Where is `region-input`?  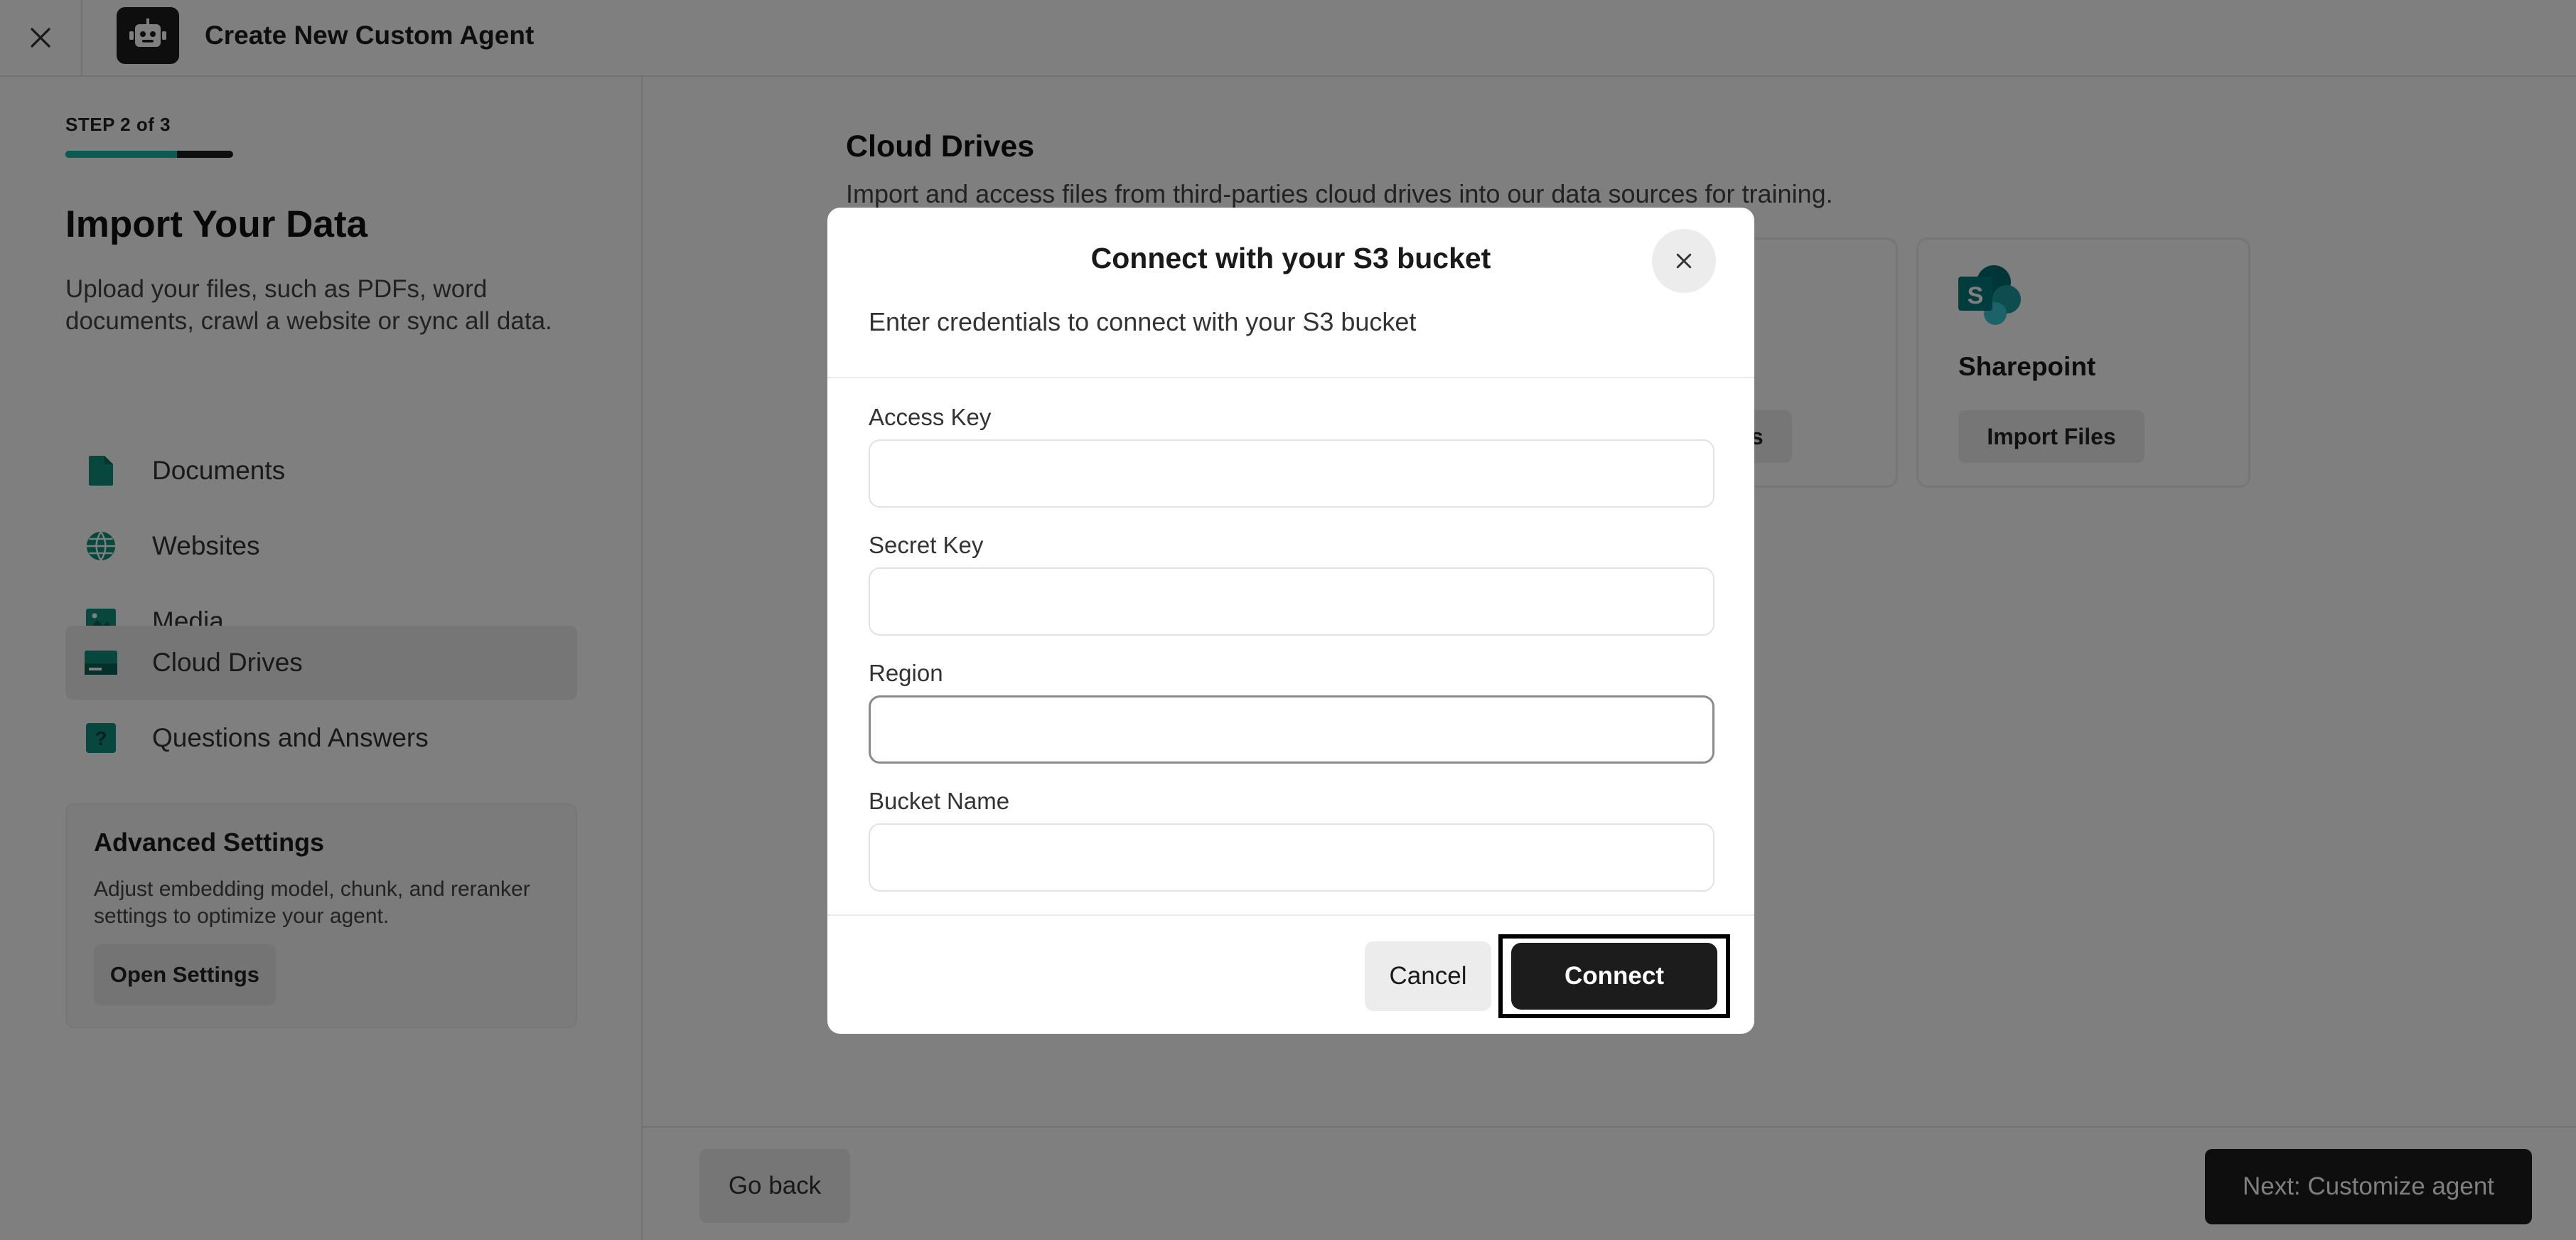
region-input is located at coordinates (1291, 729).